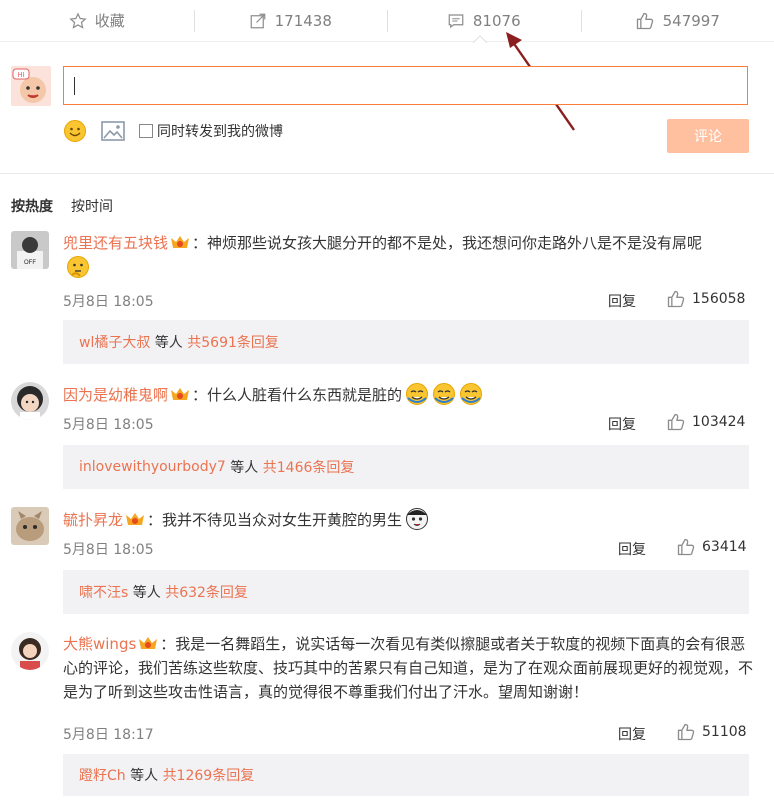  What do you see at coordinates (456, 21) in the screenshot?
I see `comment-icon` at bounding box center [456, 21].